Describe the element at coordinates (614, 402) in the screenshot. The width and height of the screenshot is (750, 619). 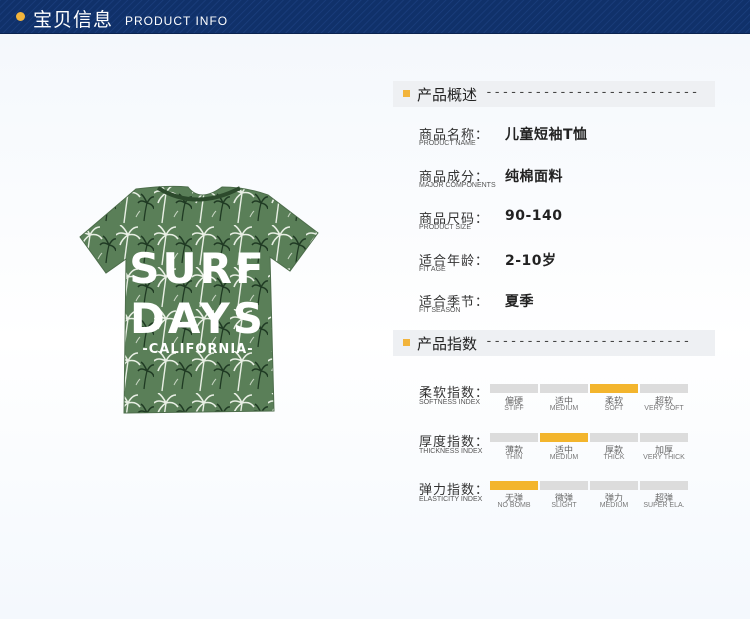
I see `index-level: 柔软 SOFT` at that location.